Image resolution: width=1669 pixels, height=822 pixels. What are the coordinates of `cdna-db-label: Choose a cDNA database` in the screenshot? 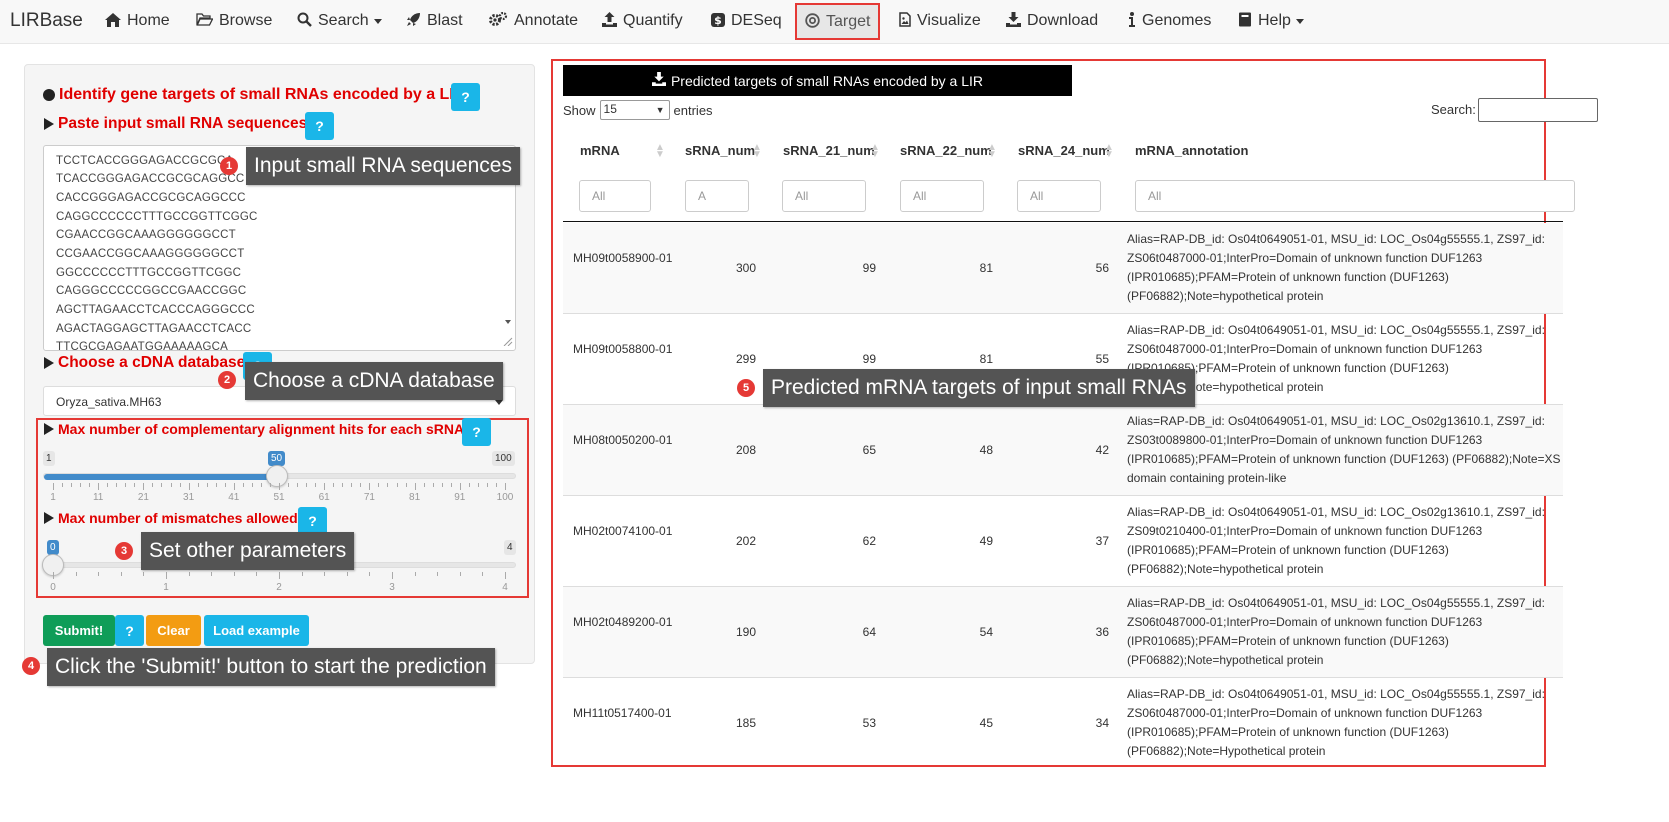 It's located at (144, 363).